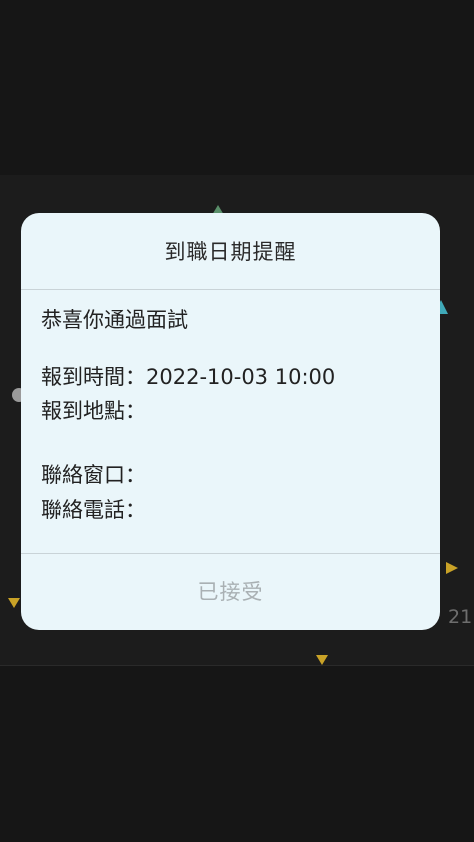 The width and height of the screenshot is (474, 842). What do you see at coordinates (237, 665) in the screenshot?
I see `backdrop-divider` at bounding box center [237, 665].